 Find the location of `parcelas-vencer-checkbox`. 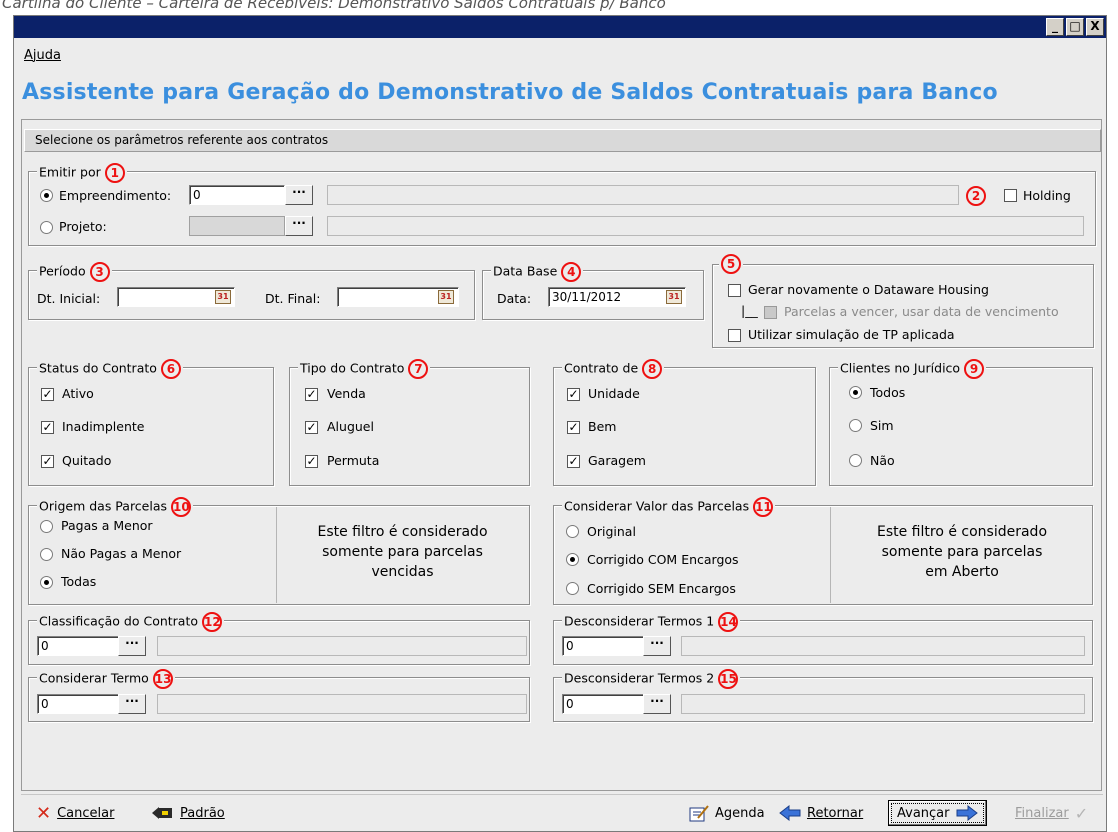

parcelas-vencer-checkbox is located at coordinates (770, 312).